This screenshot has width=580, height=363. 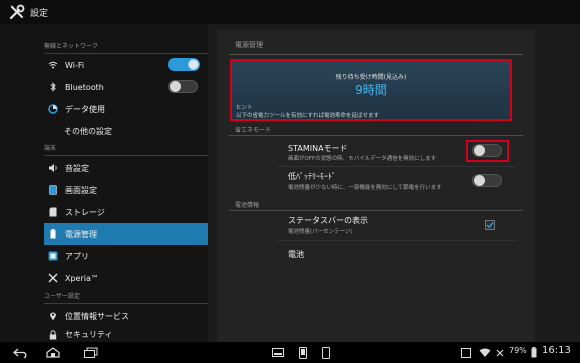 What do you see at coordinates (556, 350) in the screenshot?
I see `clock: 16:13` at bounding box center [556, 350].